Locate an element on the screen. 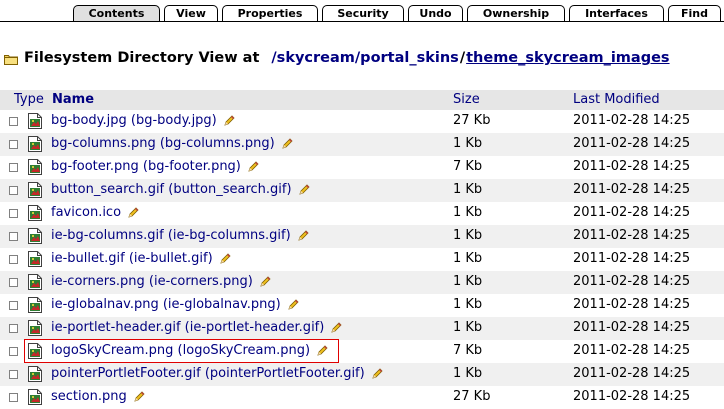 This screenshot has width=724, height=409. tab-properties: Properties is located at coordinates (270, 13).